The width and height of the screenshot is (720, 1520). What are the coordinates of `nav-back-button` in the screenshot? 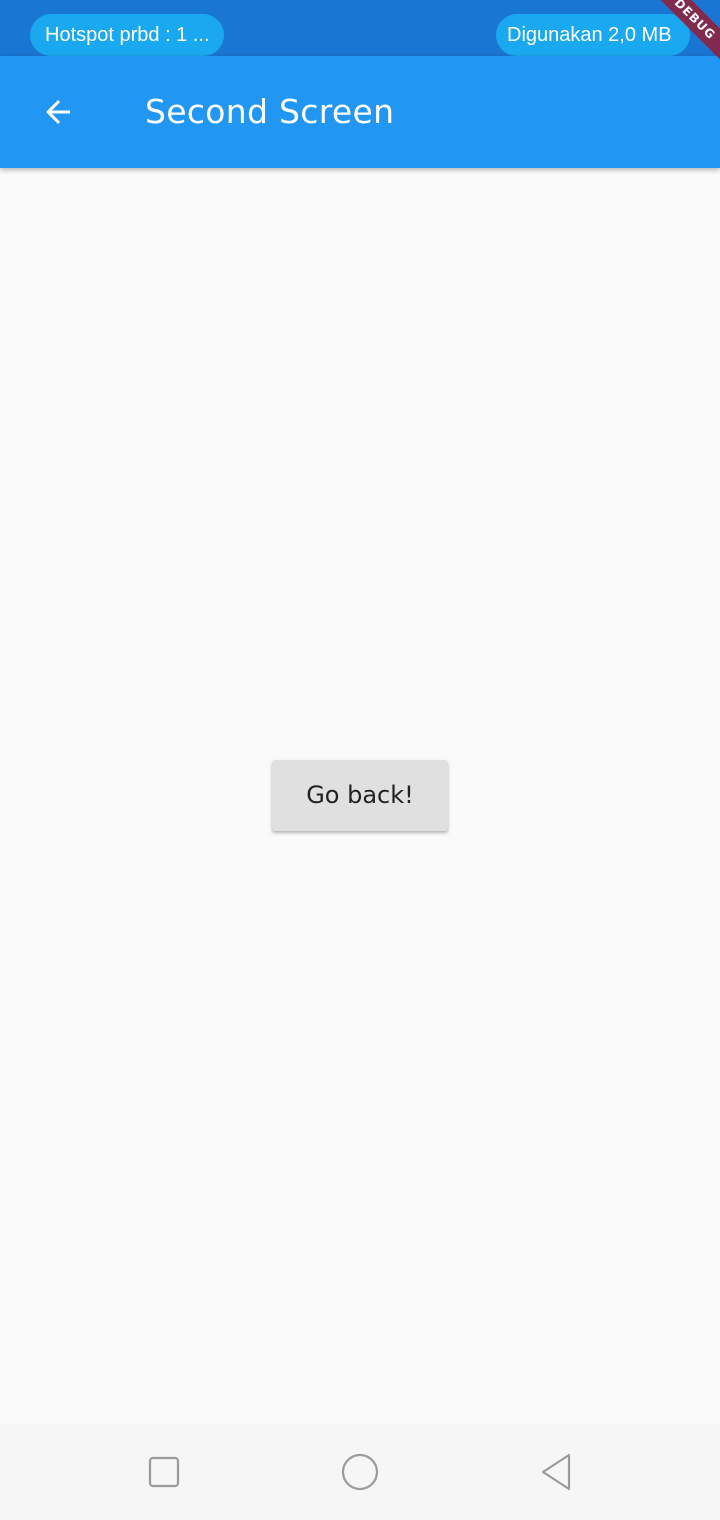 It's located at (556, 1472).